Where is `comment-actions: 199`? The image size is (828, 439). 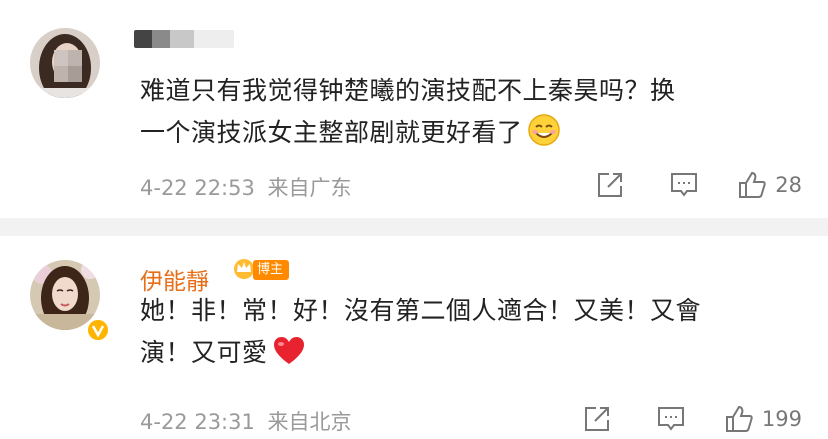 comment-actions: 199 is located at coordinates (692, 419).